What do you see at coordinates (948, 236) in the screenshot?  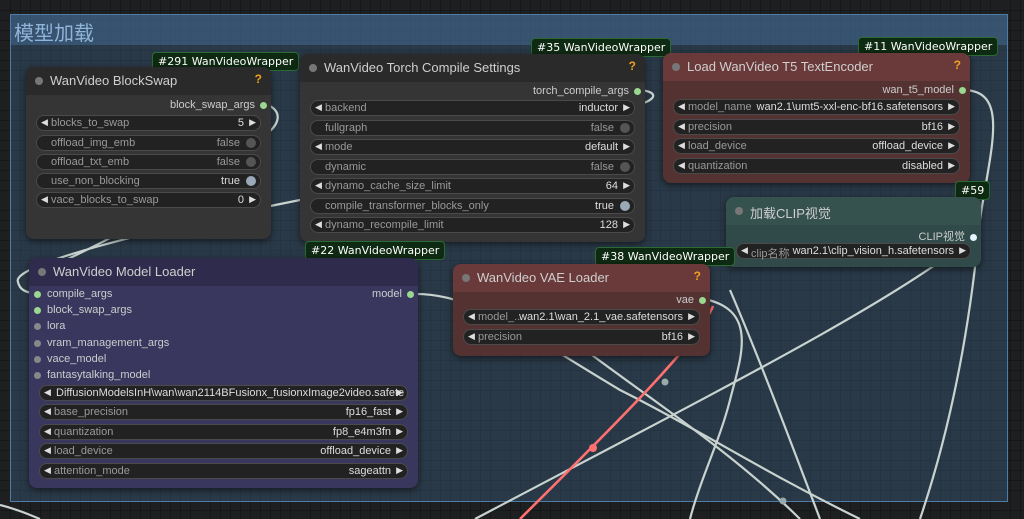 I see `output-clip-vision: CLIP视觉` at bounding box center [948, 236].